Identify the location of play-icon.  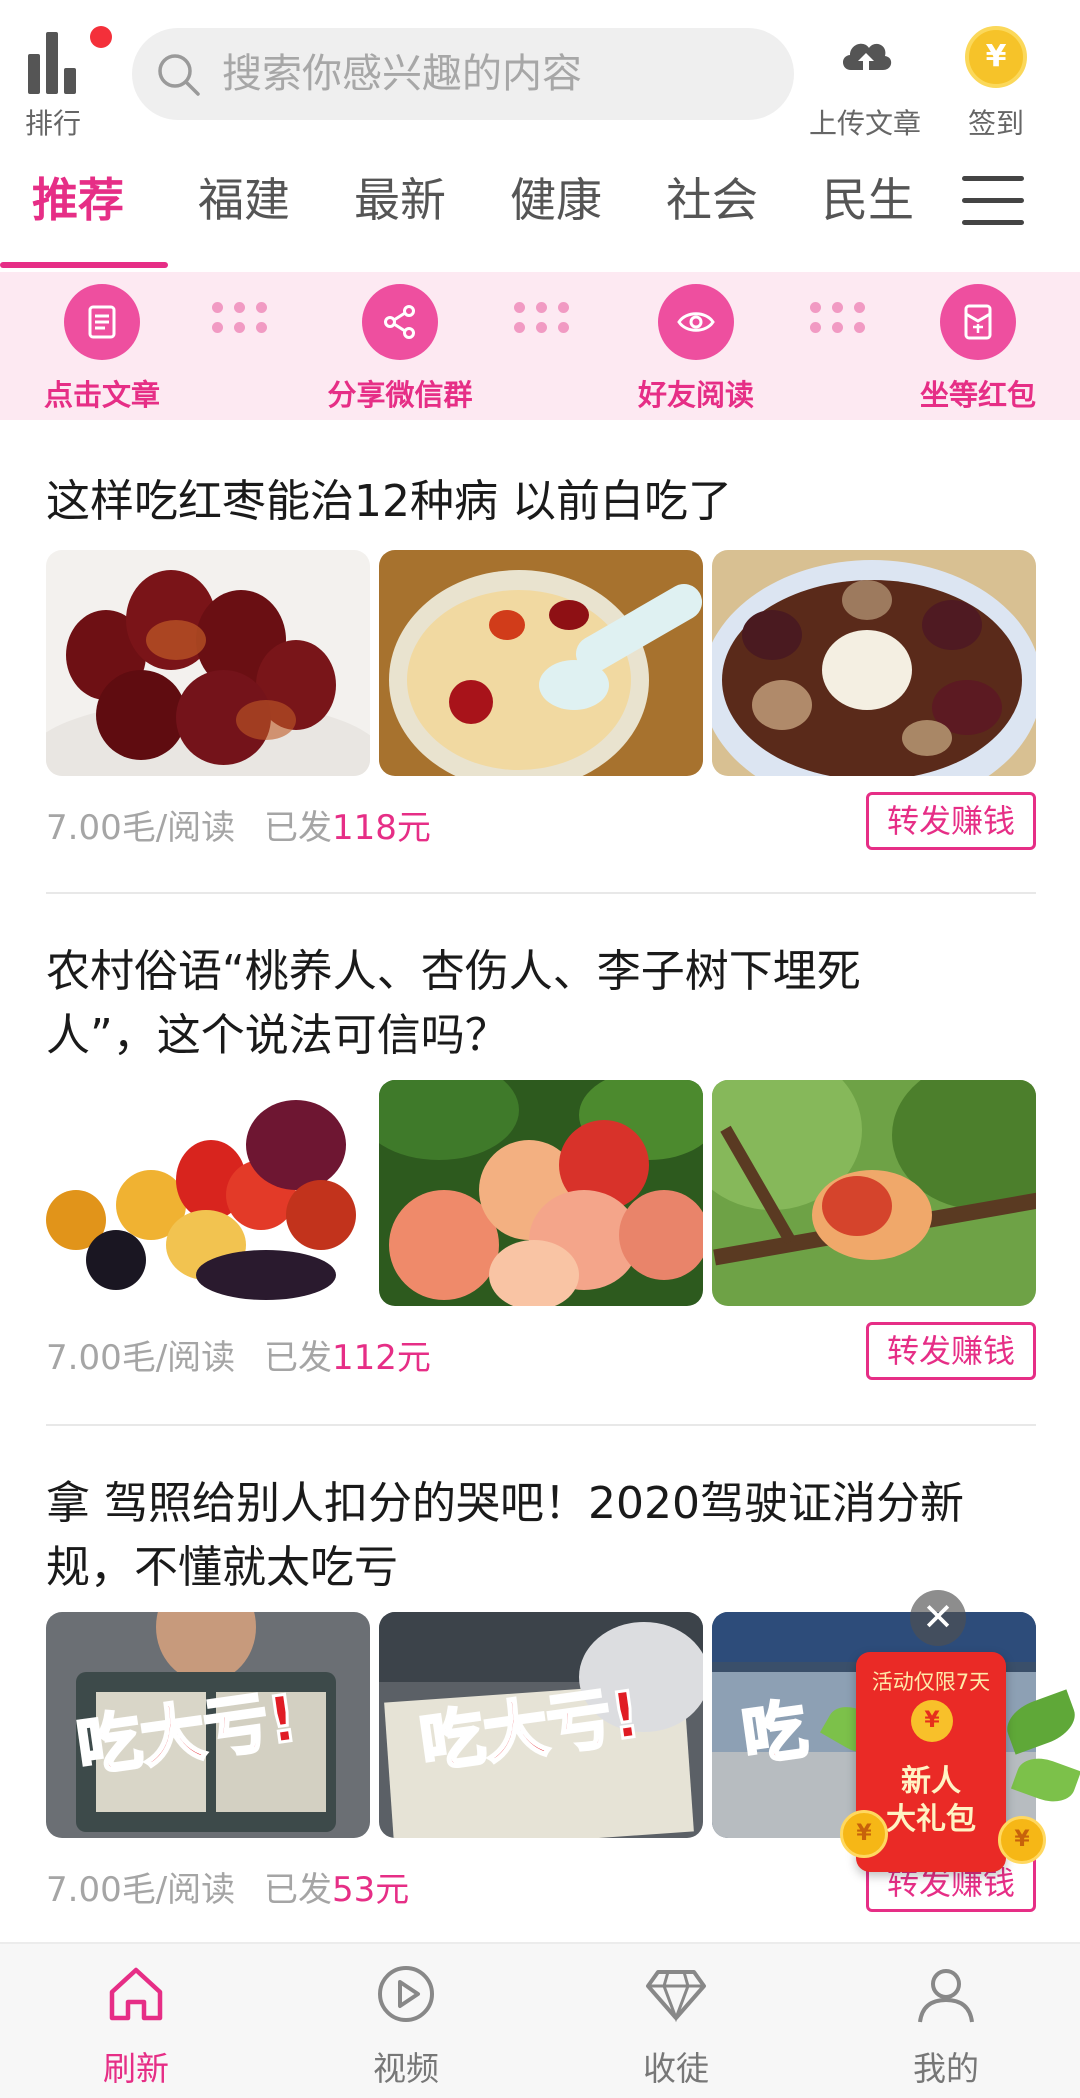
(406, 1994).